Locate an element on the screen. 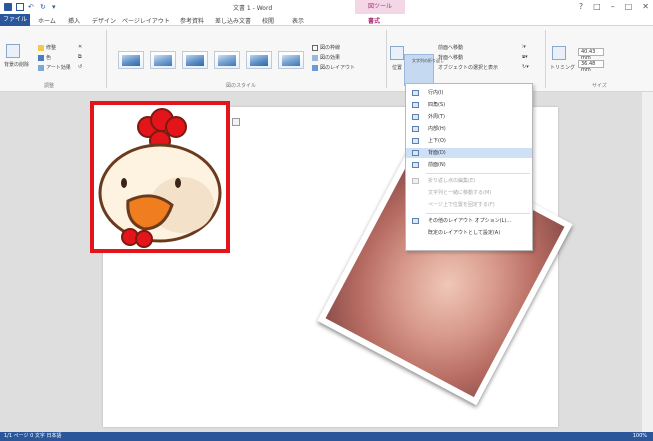 The height and width of the screenshot is (441, 653). menu-item-in-front: 前面(N) is located at coordinates (469, 165).